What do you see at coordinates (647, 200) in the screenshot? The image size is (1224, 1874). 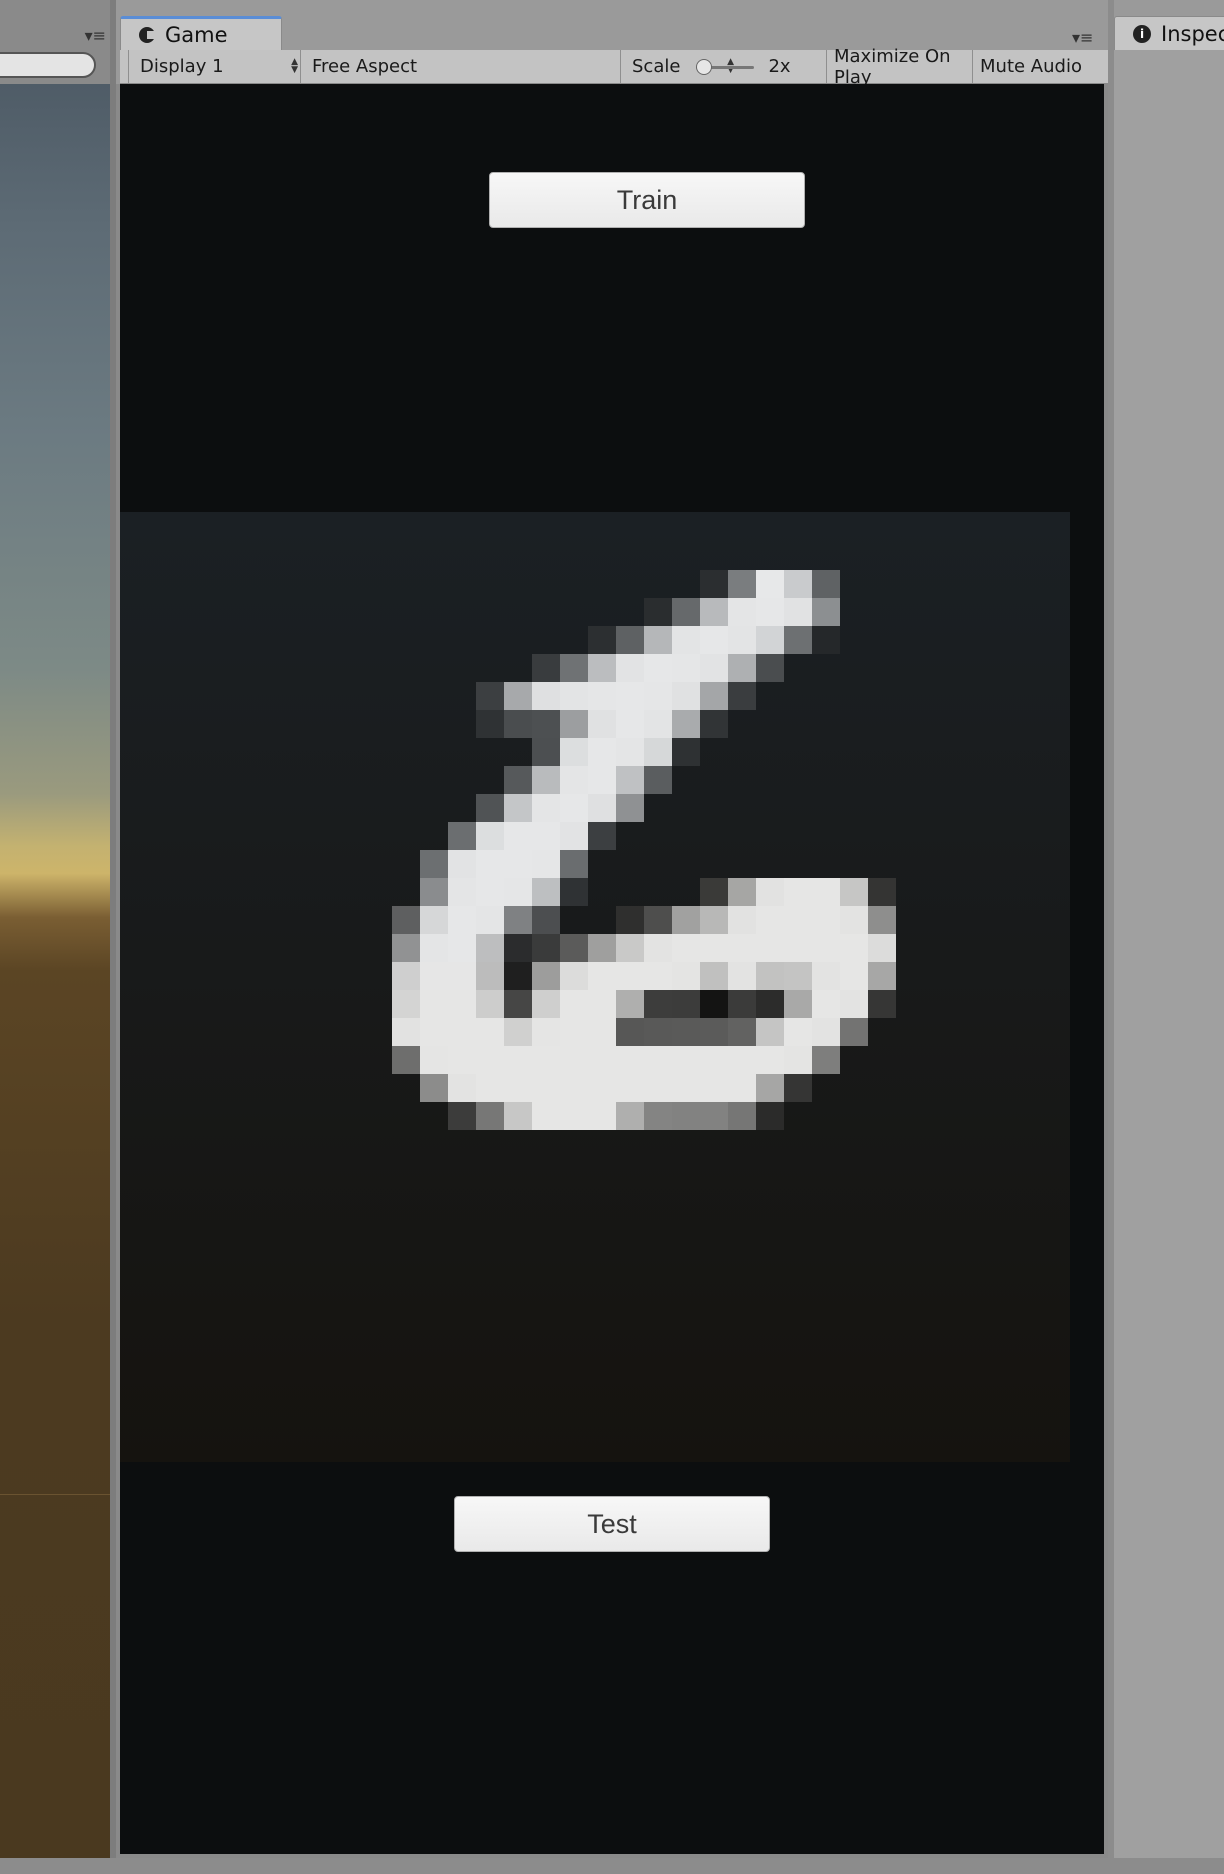 I see `train-button: Train` at bounding box center [647, 200].